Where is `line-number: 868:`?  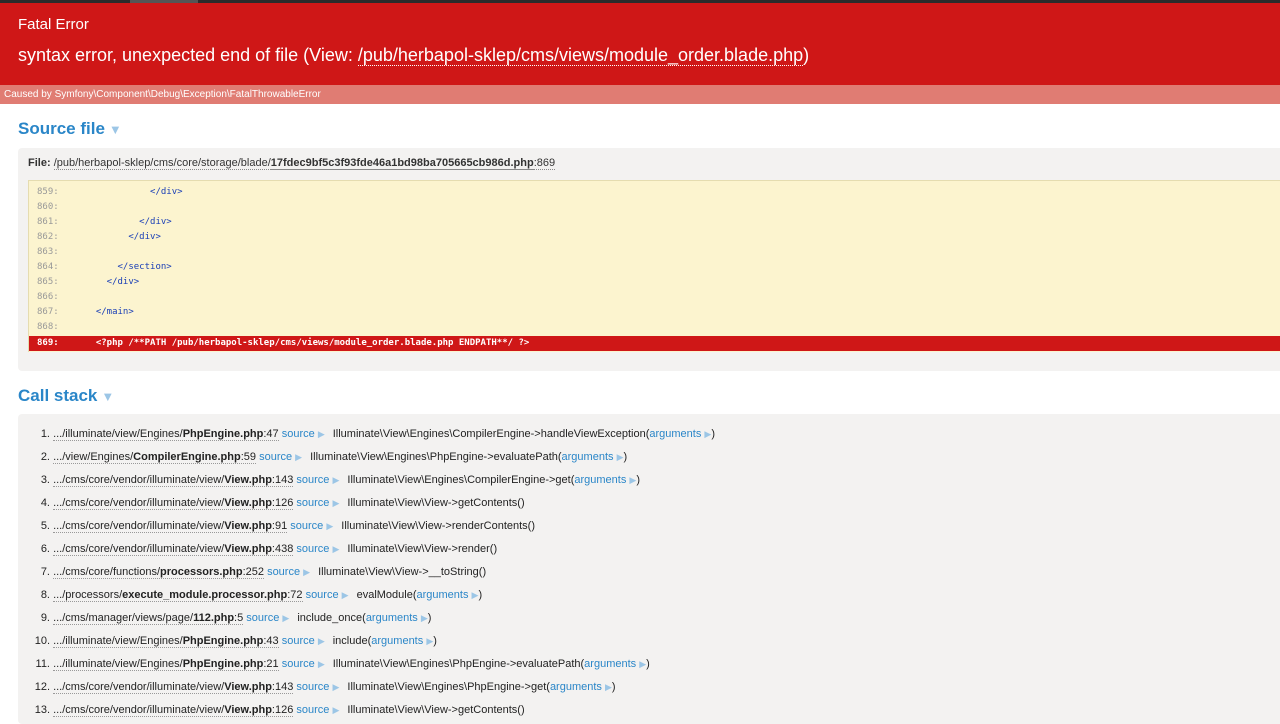
line-number: 868: is located at coordinates (48, 327).